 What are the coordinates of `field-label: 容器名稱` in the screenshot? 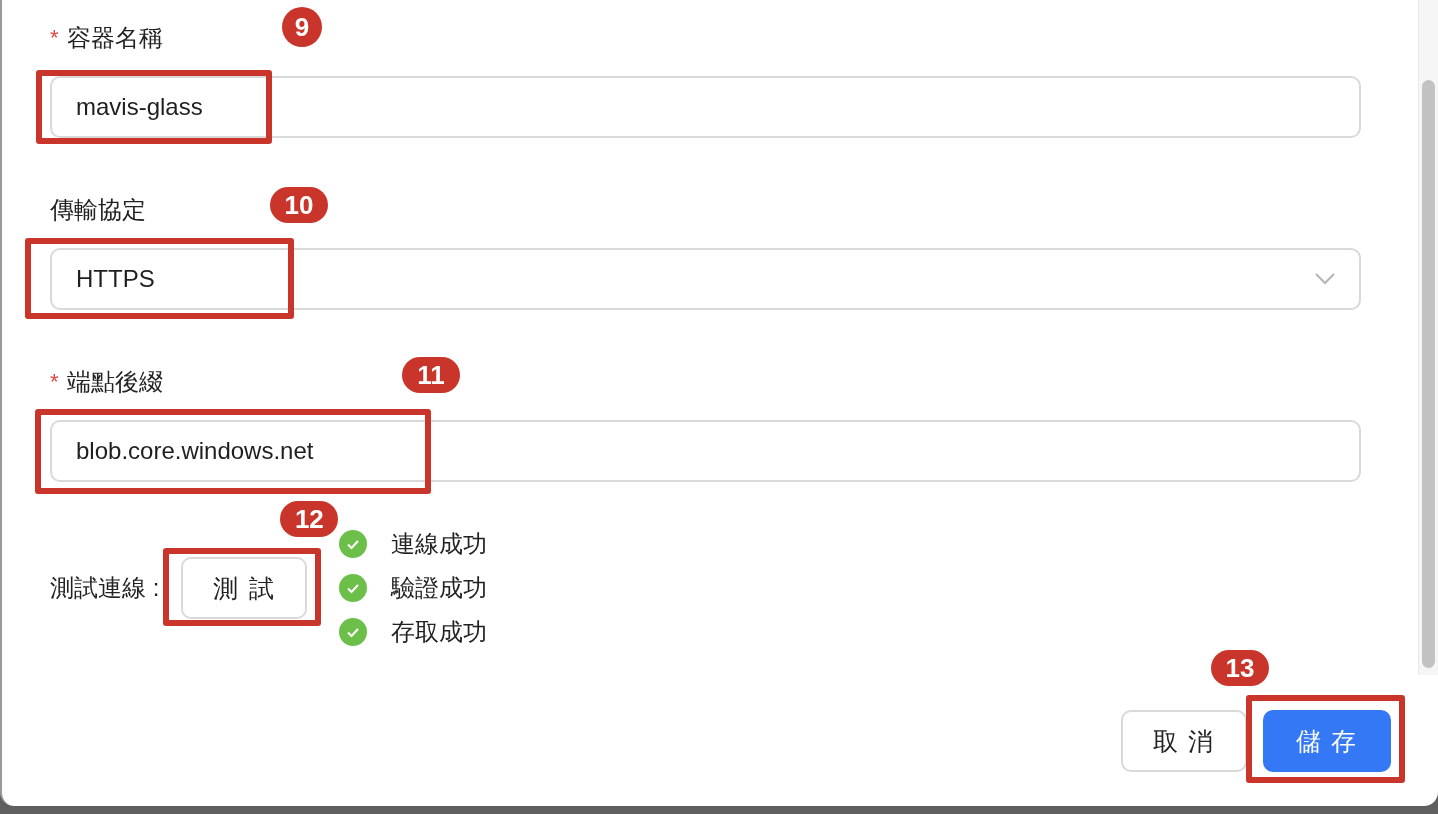 It's located at (114, 38).